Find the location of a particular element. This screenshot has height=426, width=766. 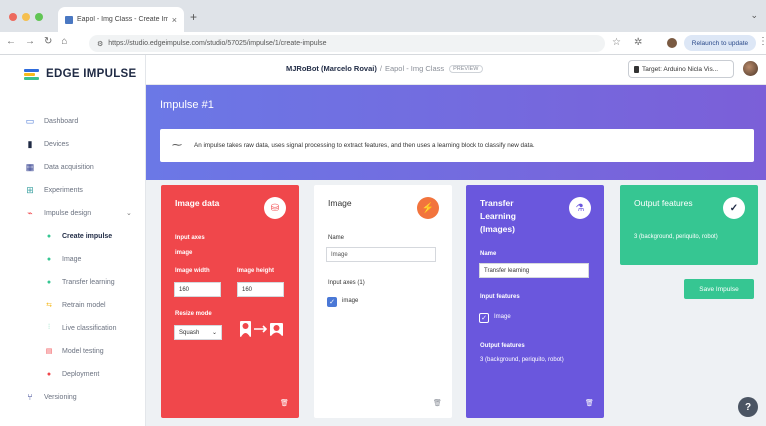

output-features-value: 3 (background, periquito, robot) is located at coordinates (676, 237).